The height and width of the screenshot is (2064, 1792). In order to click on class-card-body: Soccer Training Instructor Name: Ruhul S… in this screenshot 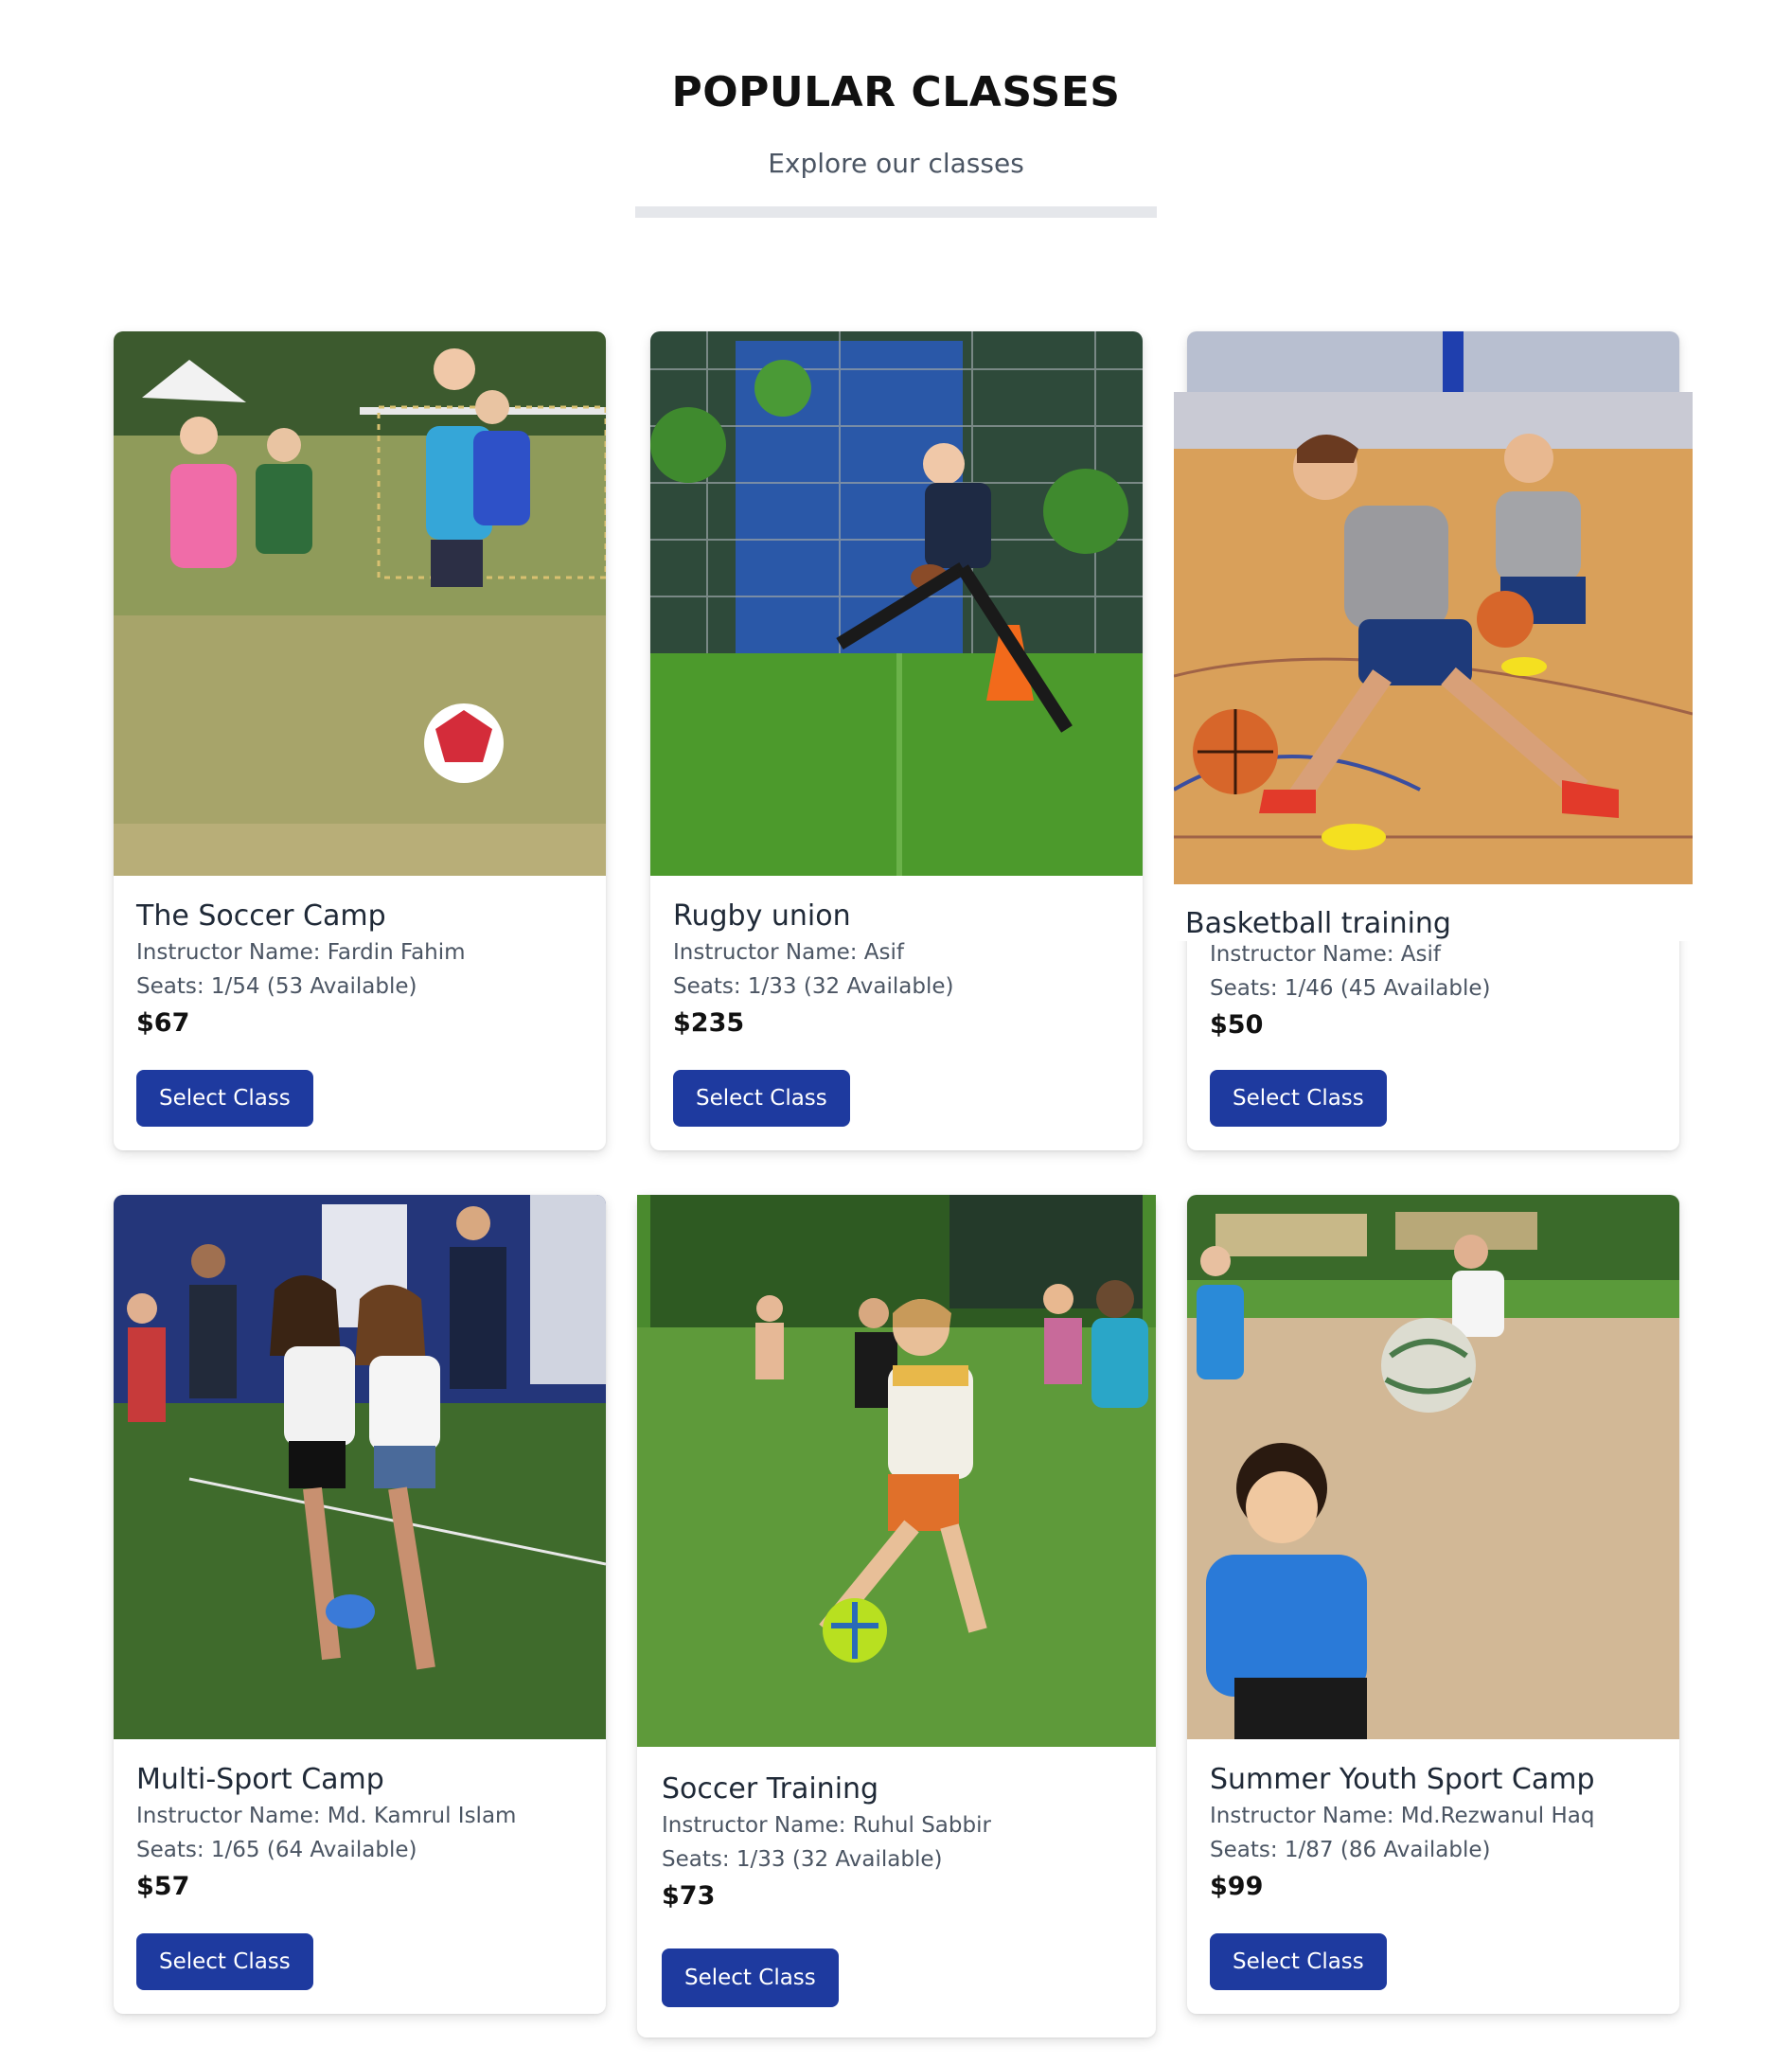, I will do `click(898, 1842)`.